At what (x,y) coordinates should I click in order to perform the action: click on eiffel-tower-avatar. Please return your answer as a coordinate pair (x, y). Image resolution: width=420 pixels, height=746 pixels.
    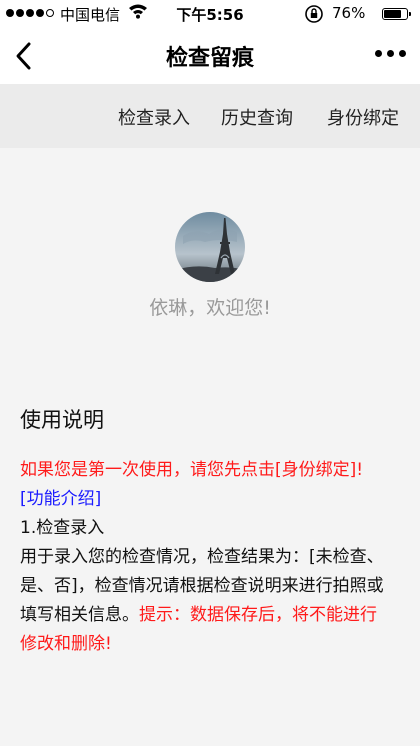
    Looking at the image, I should click on (210, 247).